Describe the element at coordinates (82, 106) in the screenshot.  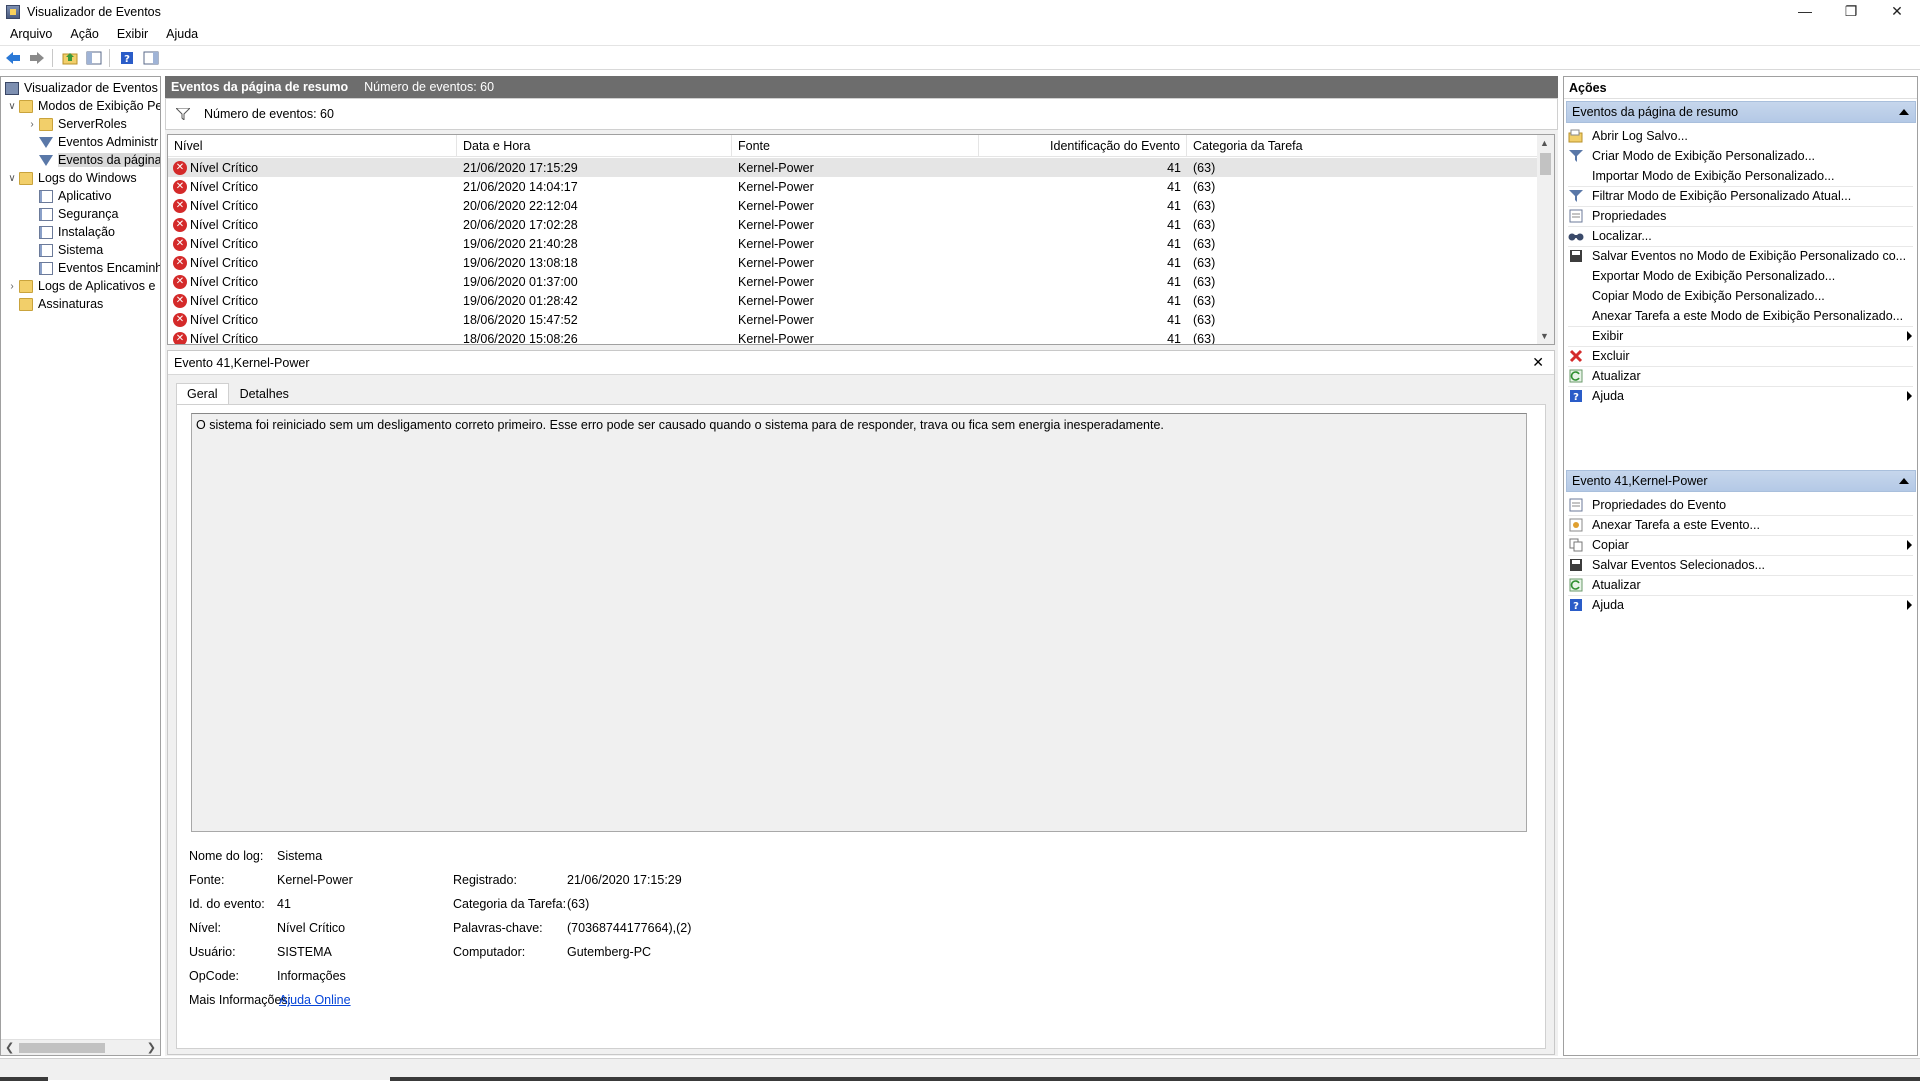
I see `tree-item-custom-views: ∨ Modos de Exibição Pe` at that location.